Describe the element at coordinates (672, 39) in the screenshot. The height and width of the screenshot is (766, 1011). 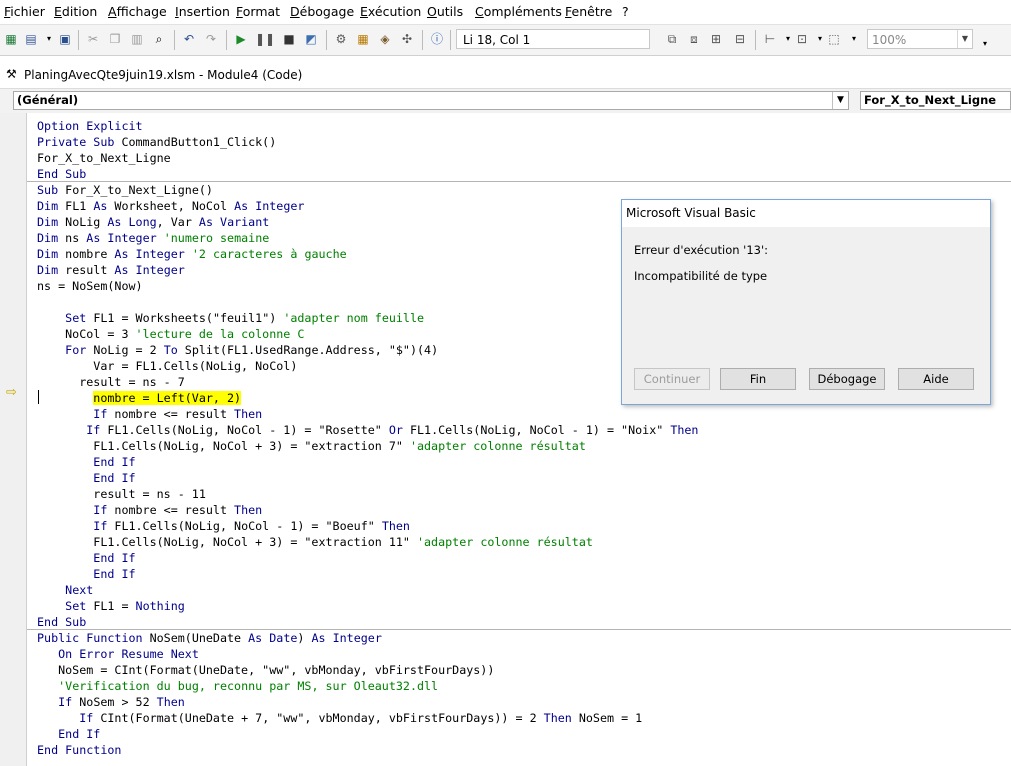
I see `bring-to-front-icon: ⧉` at that location.